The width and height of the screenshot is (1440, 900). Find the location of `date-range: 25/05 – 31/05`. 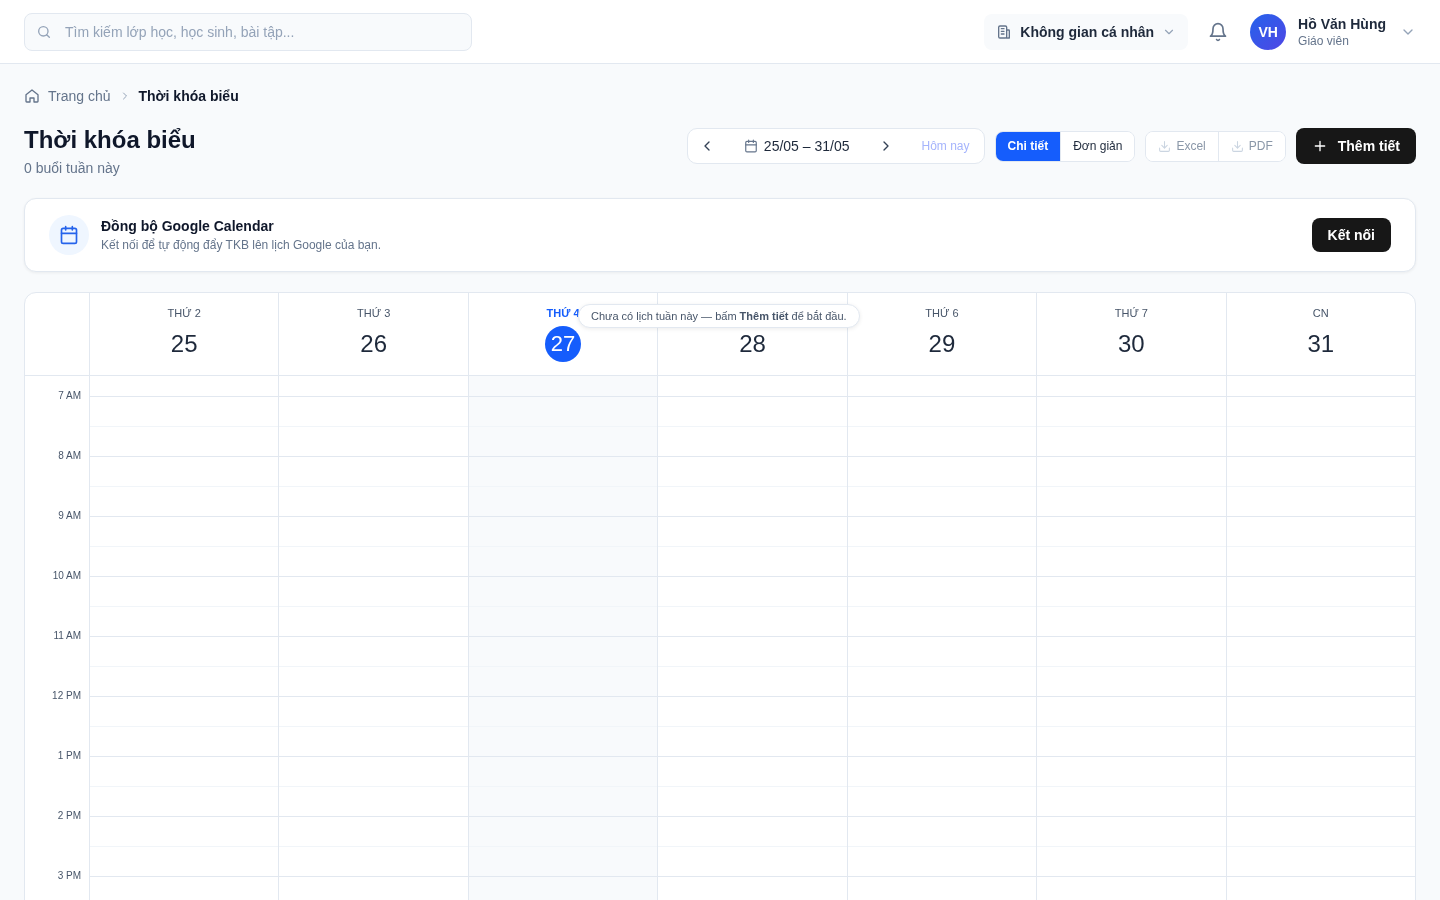

date-range: 25/05 – 31/05 is located at coordinates (806, 146).